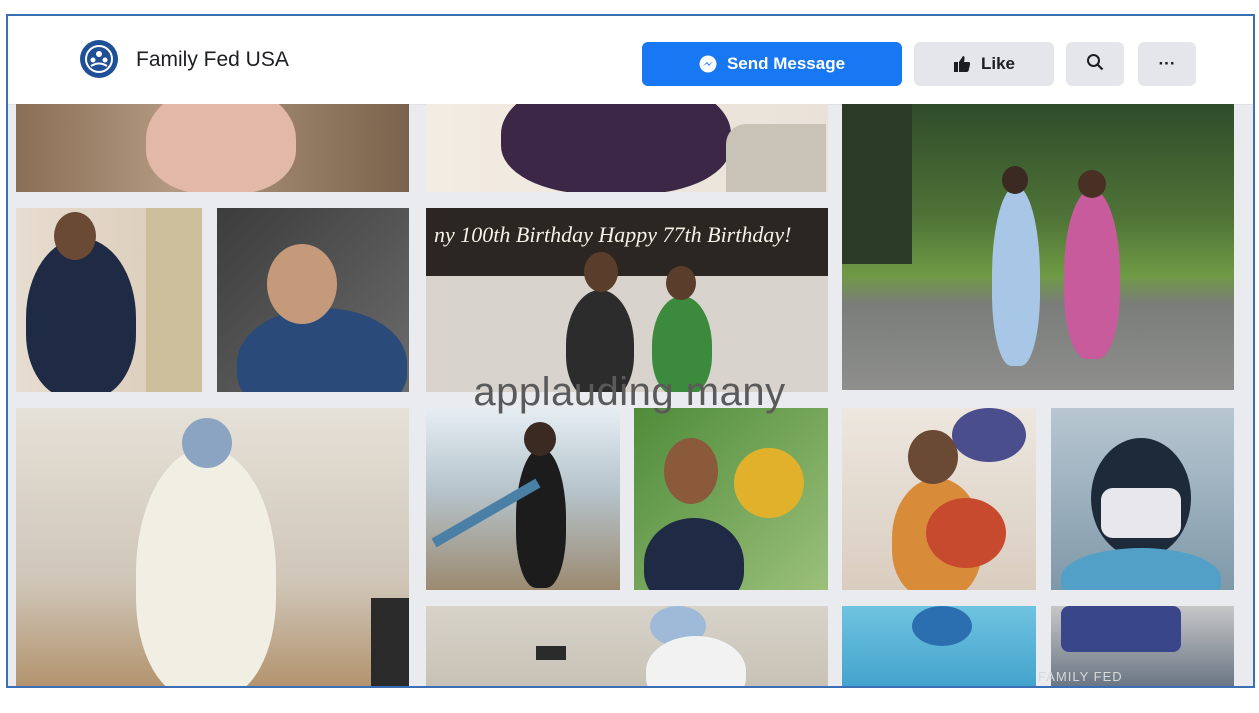 Image resolution: width=1259 pixels, height=713 pixels. What do you see at coordinates (109, 300) in the screenshot?
I see `photo-tile-mirror-selfie` at bounding box center [109, 300].